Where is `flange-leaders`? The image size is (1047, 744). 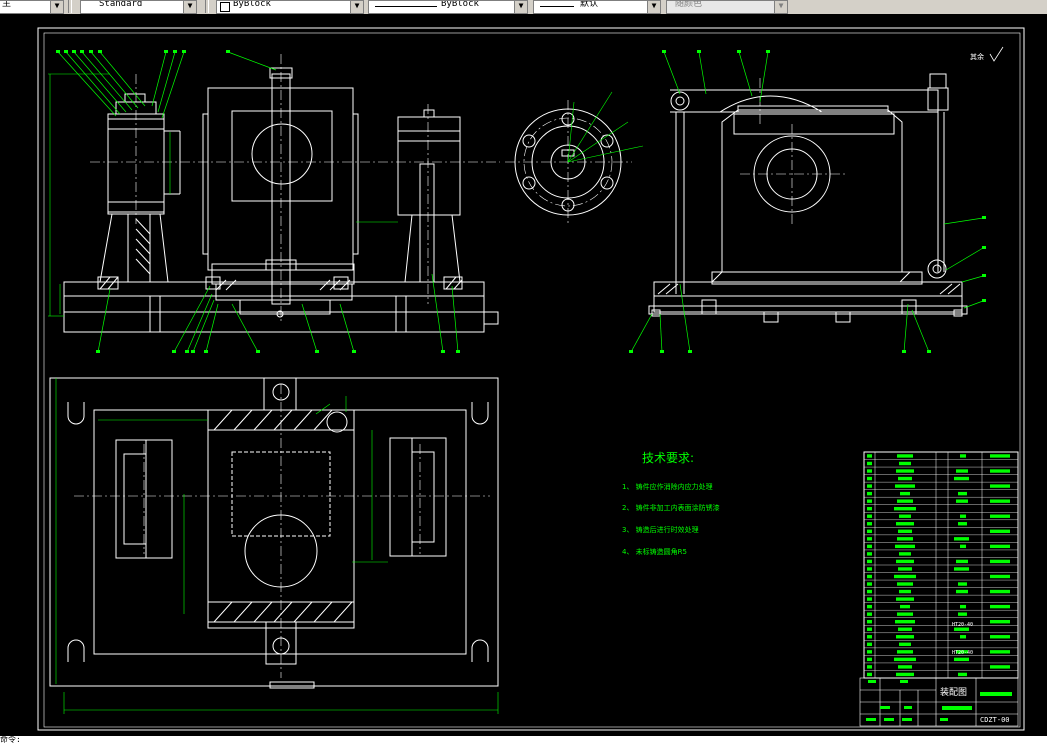 flange-leaders is located at coordinates (605, 127).